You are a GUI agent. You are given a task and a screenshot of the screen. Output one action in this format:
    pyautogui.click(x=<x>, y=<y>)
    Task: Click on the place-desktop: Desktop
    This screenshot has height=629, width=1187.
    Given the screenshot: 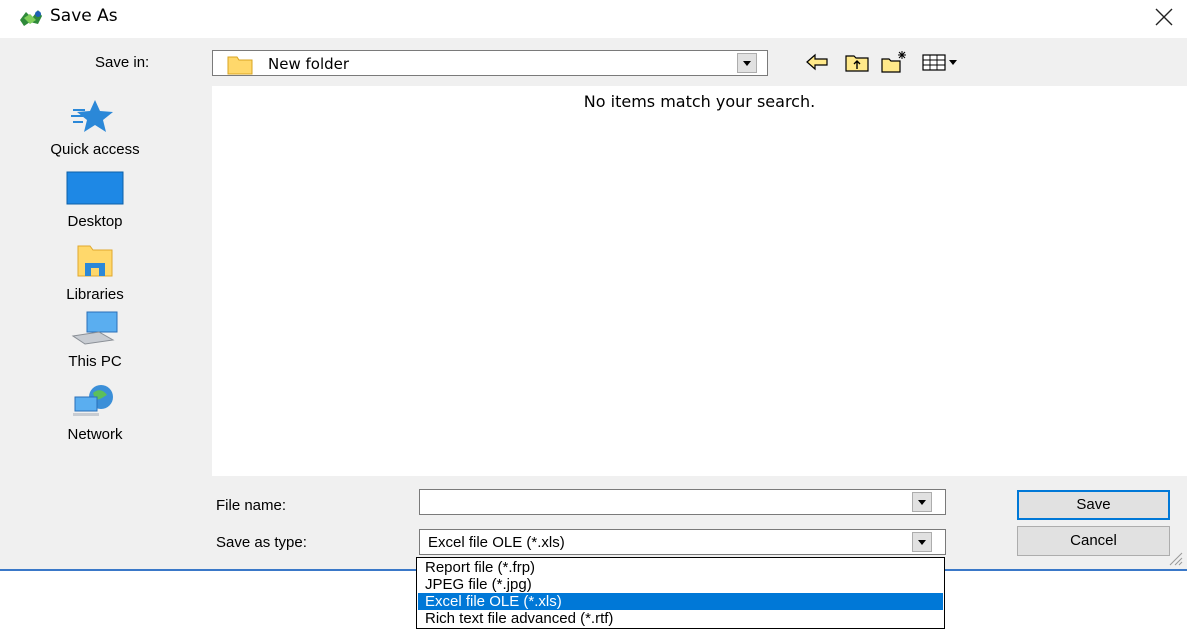 What is the action you would take?
    pyautogui.click(x=95, y=200)
    